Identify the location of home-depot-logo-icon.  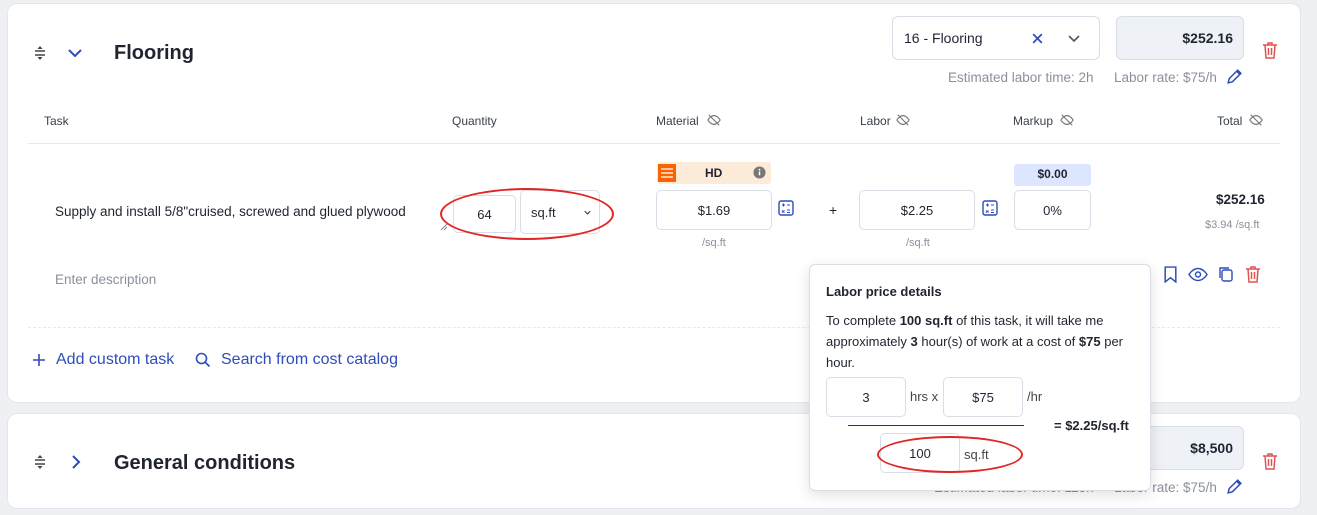
(667, 173).